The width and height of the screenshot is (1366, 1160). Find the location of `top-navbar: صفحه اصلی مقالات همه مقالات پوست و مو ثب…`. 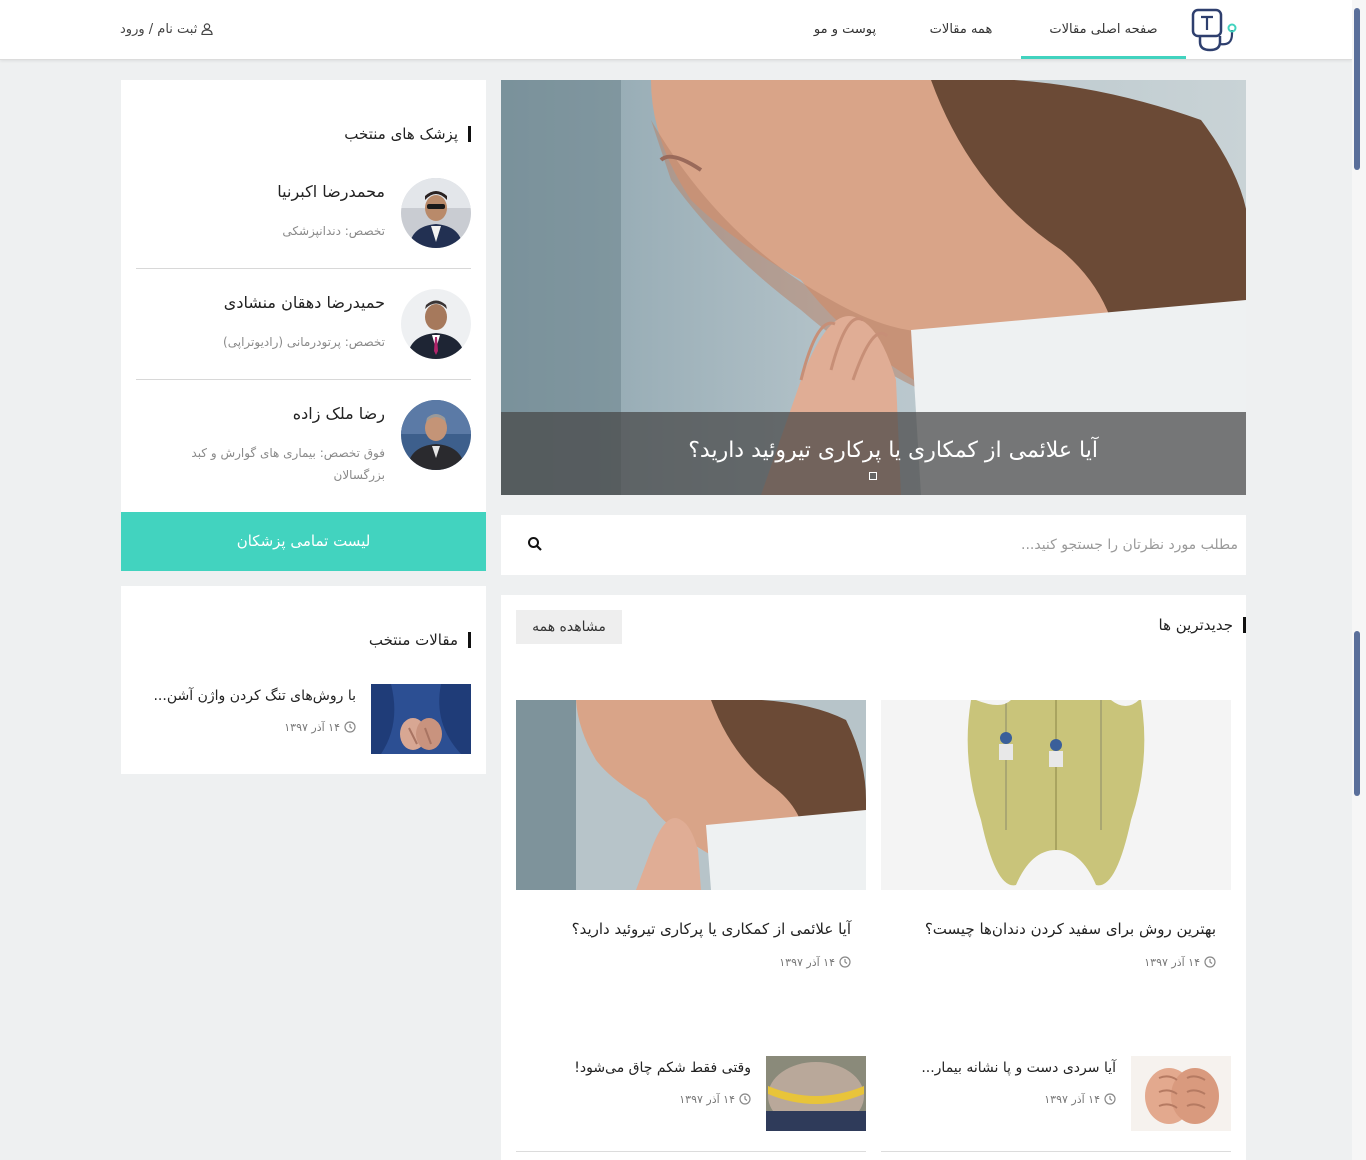

top-navbar: صفحه اصلی مقالات همه مقالات پوست و مو ثب… is located at coordinates (676, 30).